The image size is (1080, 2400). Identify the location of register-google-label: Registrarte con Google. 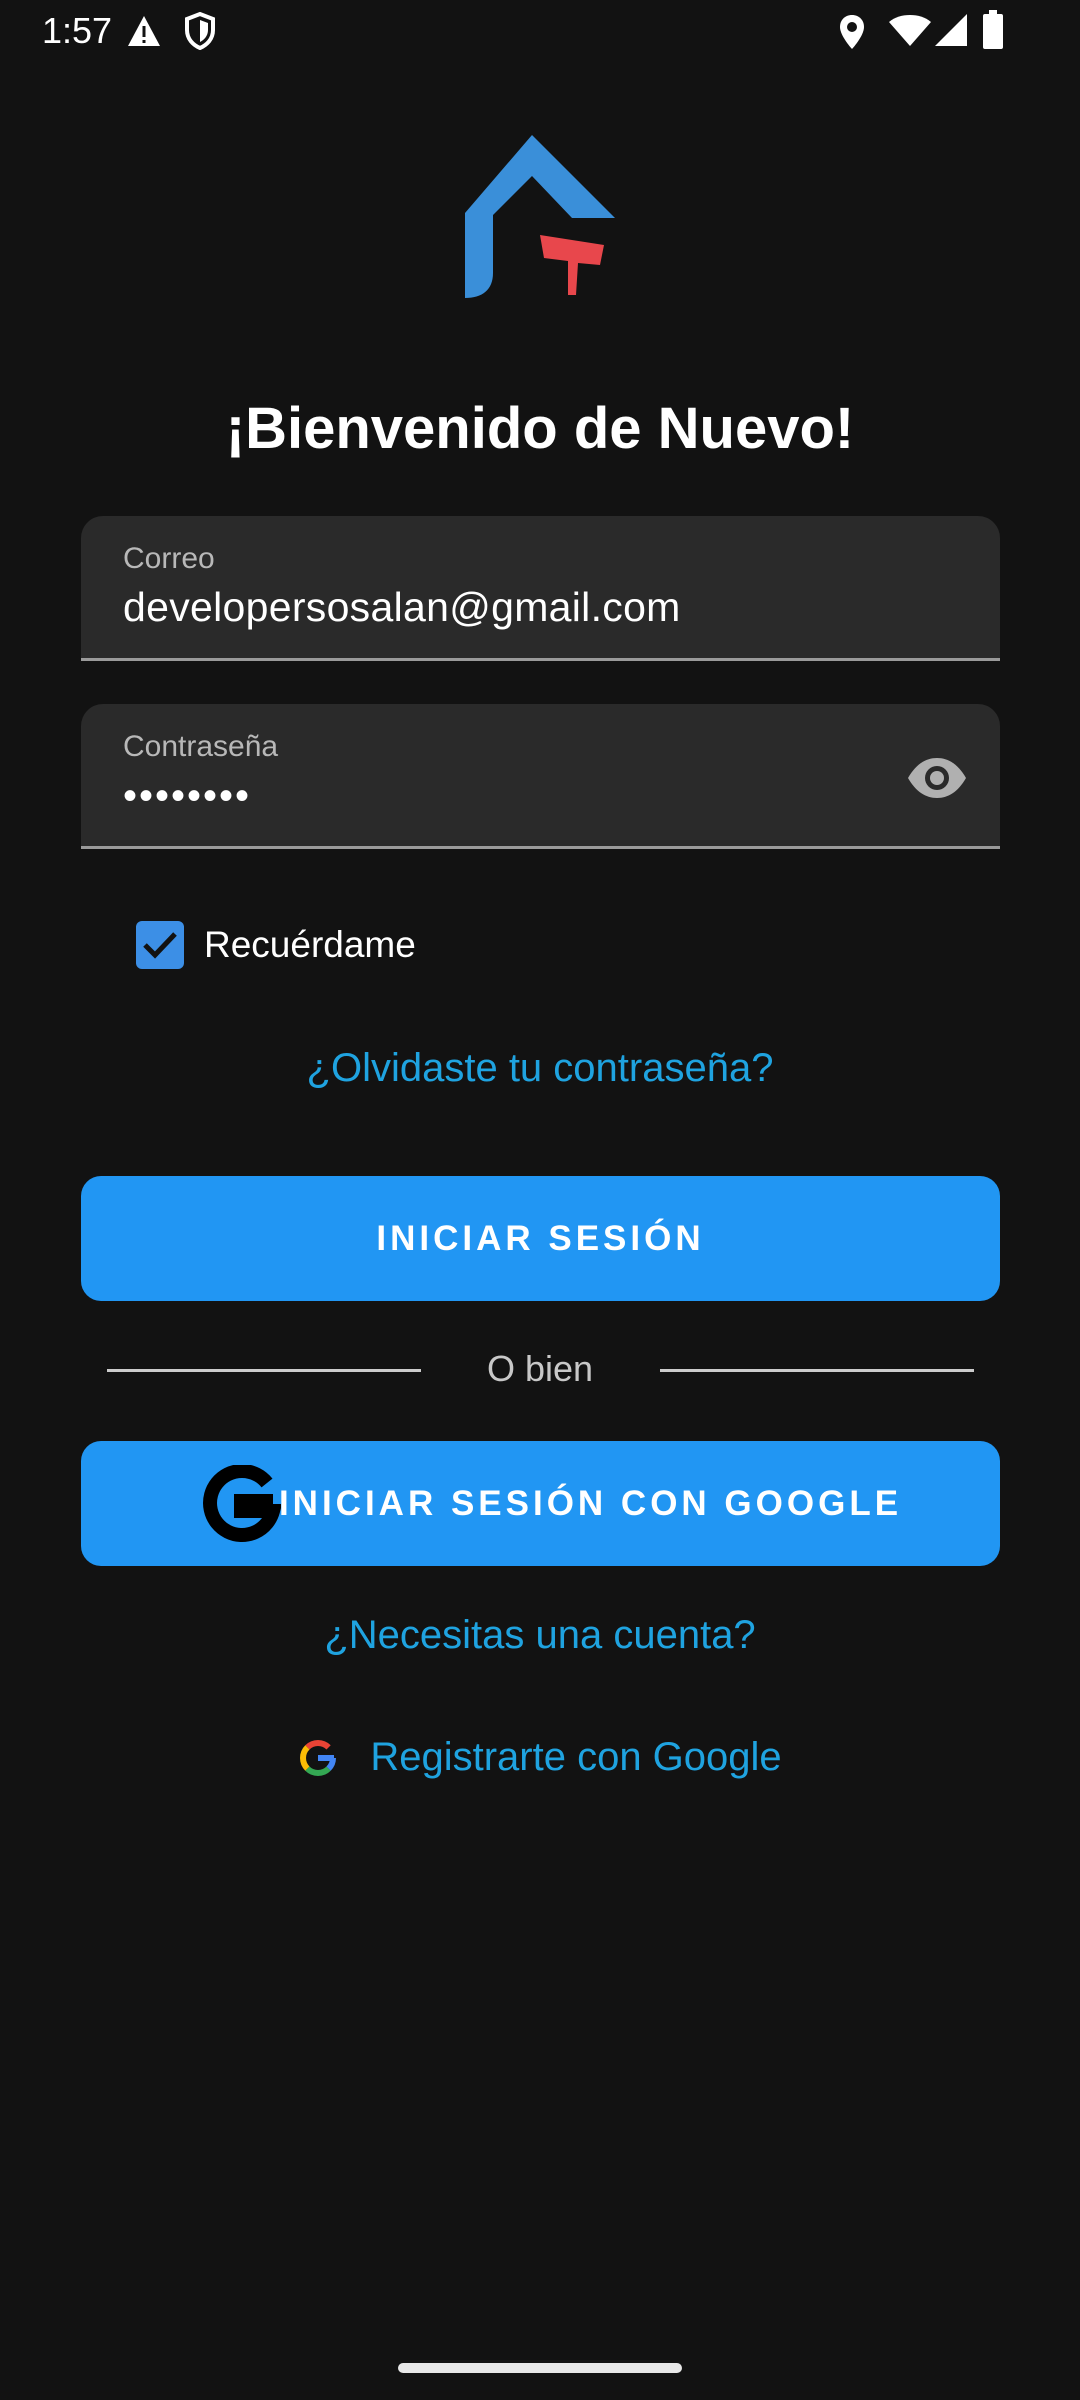
(576, 1757).